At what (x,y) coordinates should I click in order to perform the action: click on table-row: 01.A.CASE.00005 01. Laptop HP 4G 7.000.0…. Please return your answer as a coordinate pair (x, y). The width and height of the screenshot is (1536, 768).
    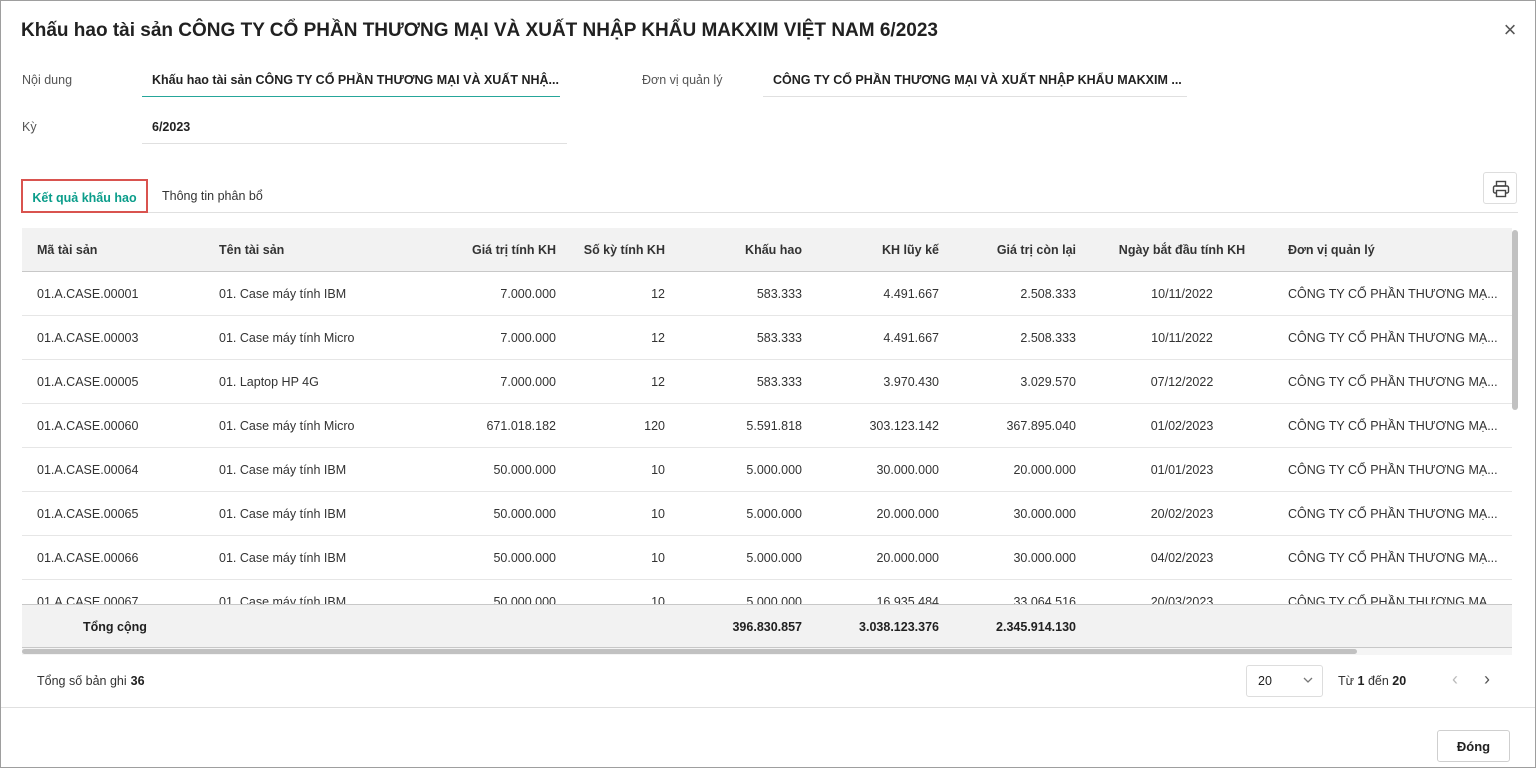
    Looking at the image, I should click on (767, 382).